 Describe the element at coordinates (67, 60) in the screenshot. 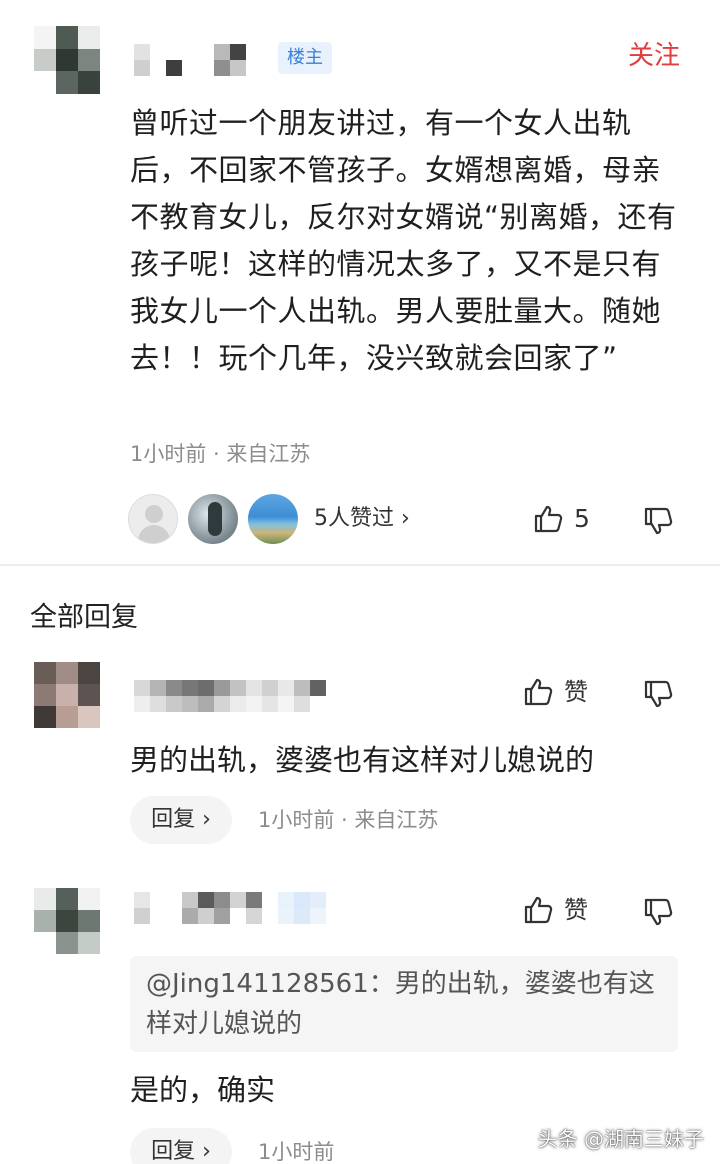

I see `op-avatar` at that location.